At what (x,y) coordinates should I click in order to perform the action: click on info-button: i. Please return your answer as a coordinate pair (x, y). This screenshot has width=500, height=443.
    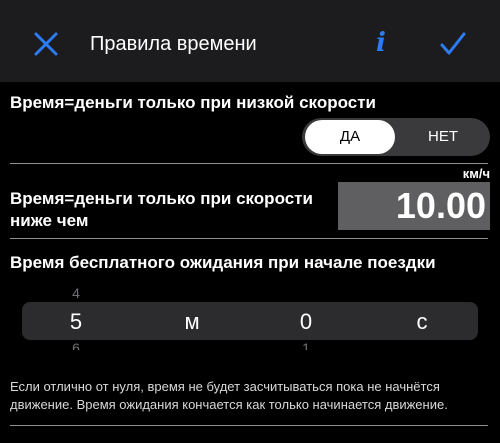
    Looking at the image, I should click on (381, 43).